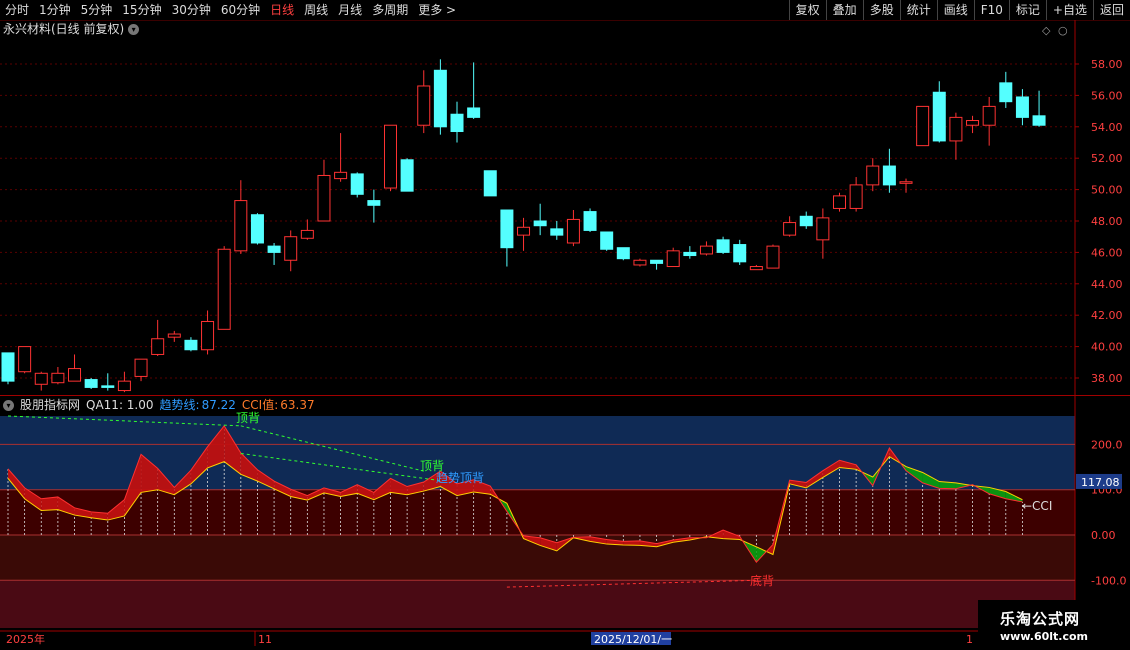 Image resolution: width=1130 pixels, height=650 pixels. I want to click on price-tick-label: 42.00, so click(1107, 315).